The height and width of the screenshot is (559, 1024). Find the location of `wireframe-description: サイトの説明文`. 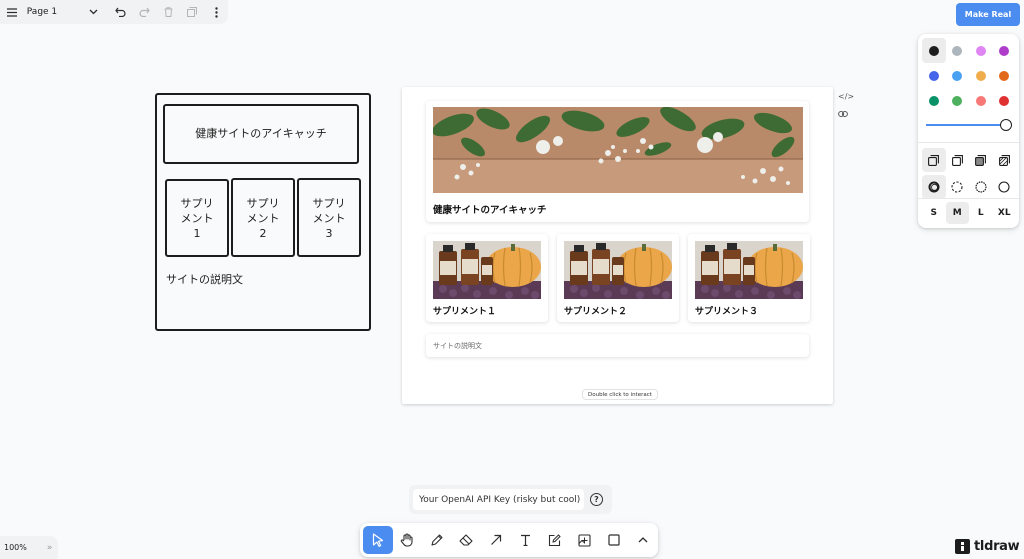

wireframe-description: サイトの説明文 is located at coordinates (204, 279).